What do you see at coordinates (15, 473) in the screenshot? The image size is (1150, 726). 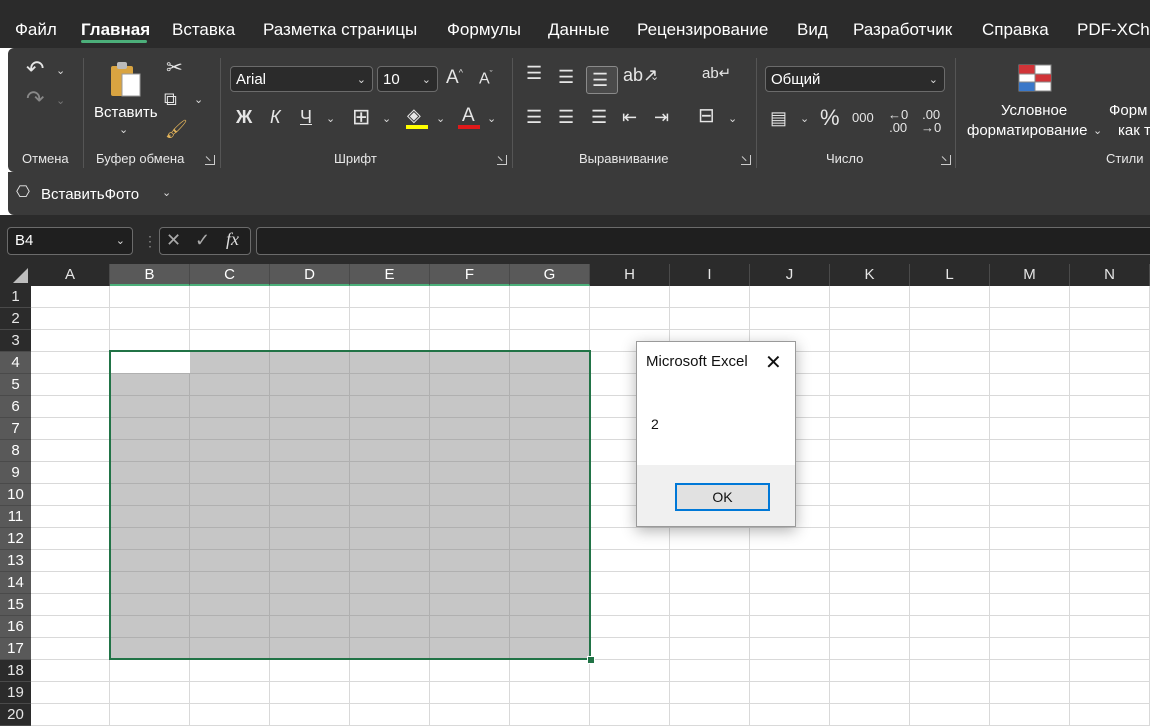 I see `row-header-9: 9` at bounding box center [15, 473].